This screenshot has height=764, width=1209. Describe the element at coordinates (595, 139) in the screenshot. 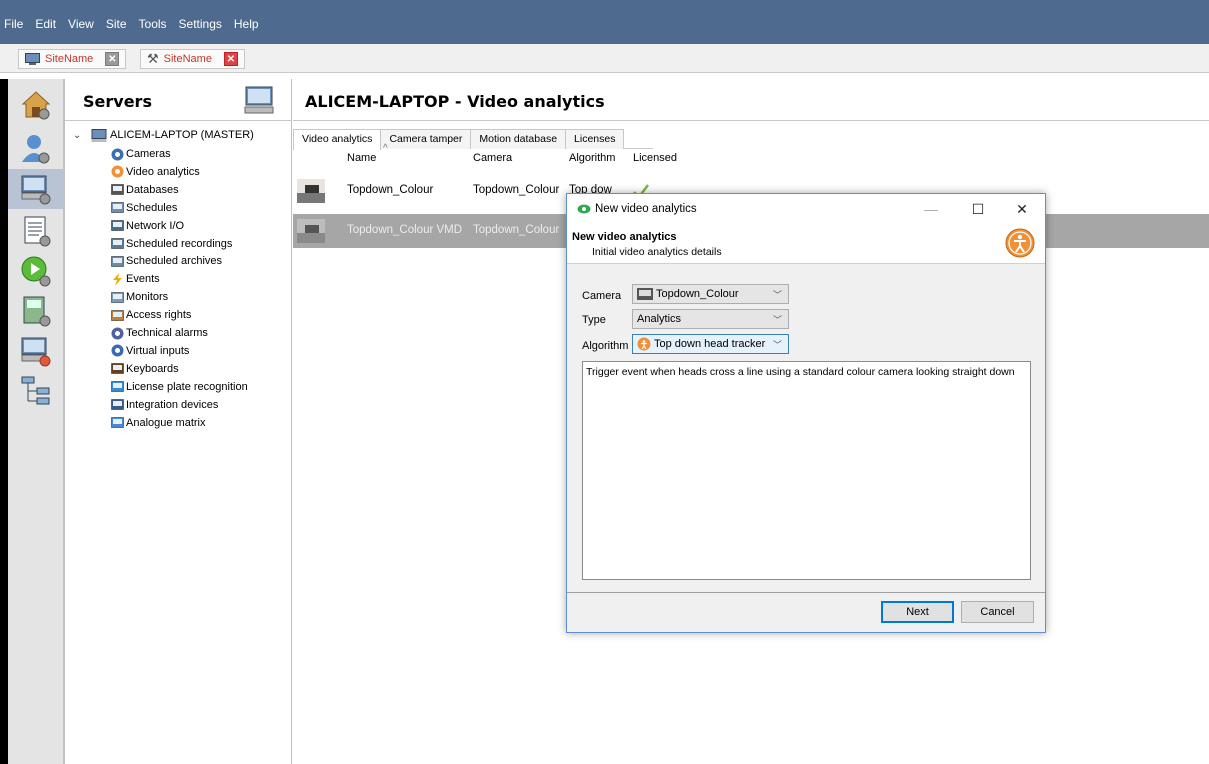

I see `tab-licenses: Licenses` at that location.